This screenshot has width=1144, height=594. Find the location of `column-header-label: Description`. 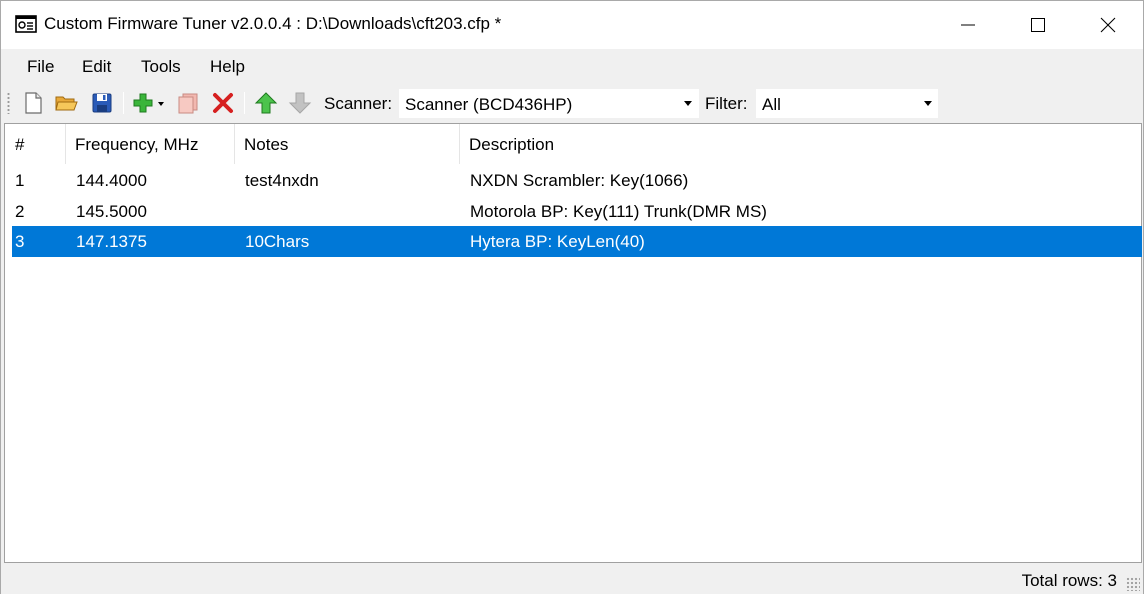

column-header-label: Description is located at coordinates (512, 144).